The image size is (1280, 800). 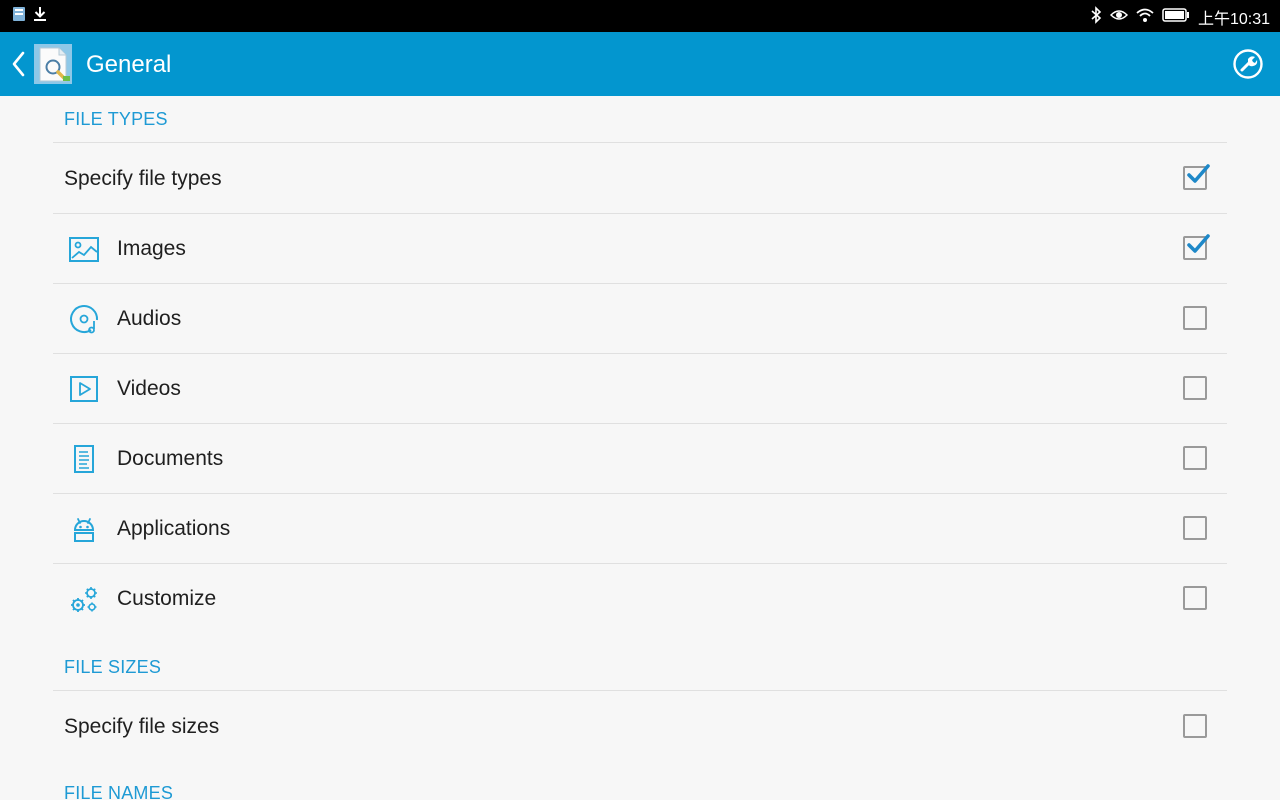 What do you see at coordinates (1195, 528) in the screenshot?
I see `checkbox-applications` at bounding box center [1195, 528].